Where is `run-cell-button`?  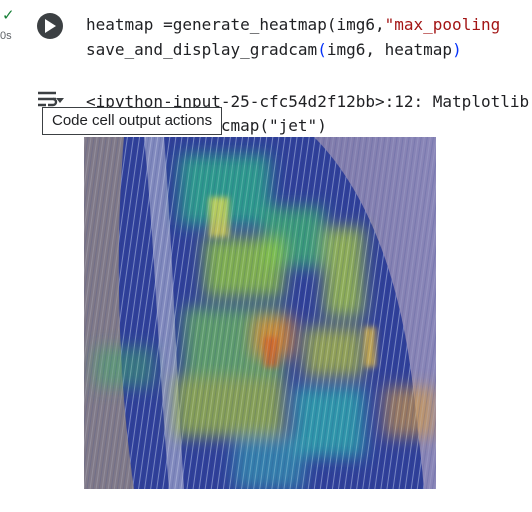 run-cell-button is located at coordinates (50, 26).